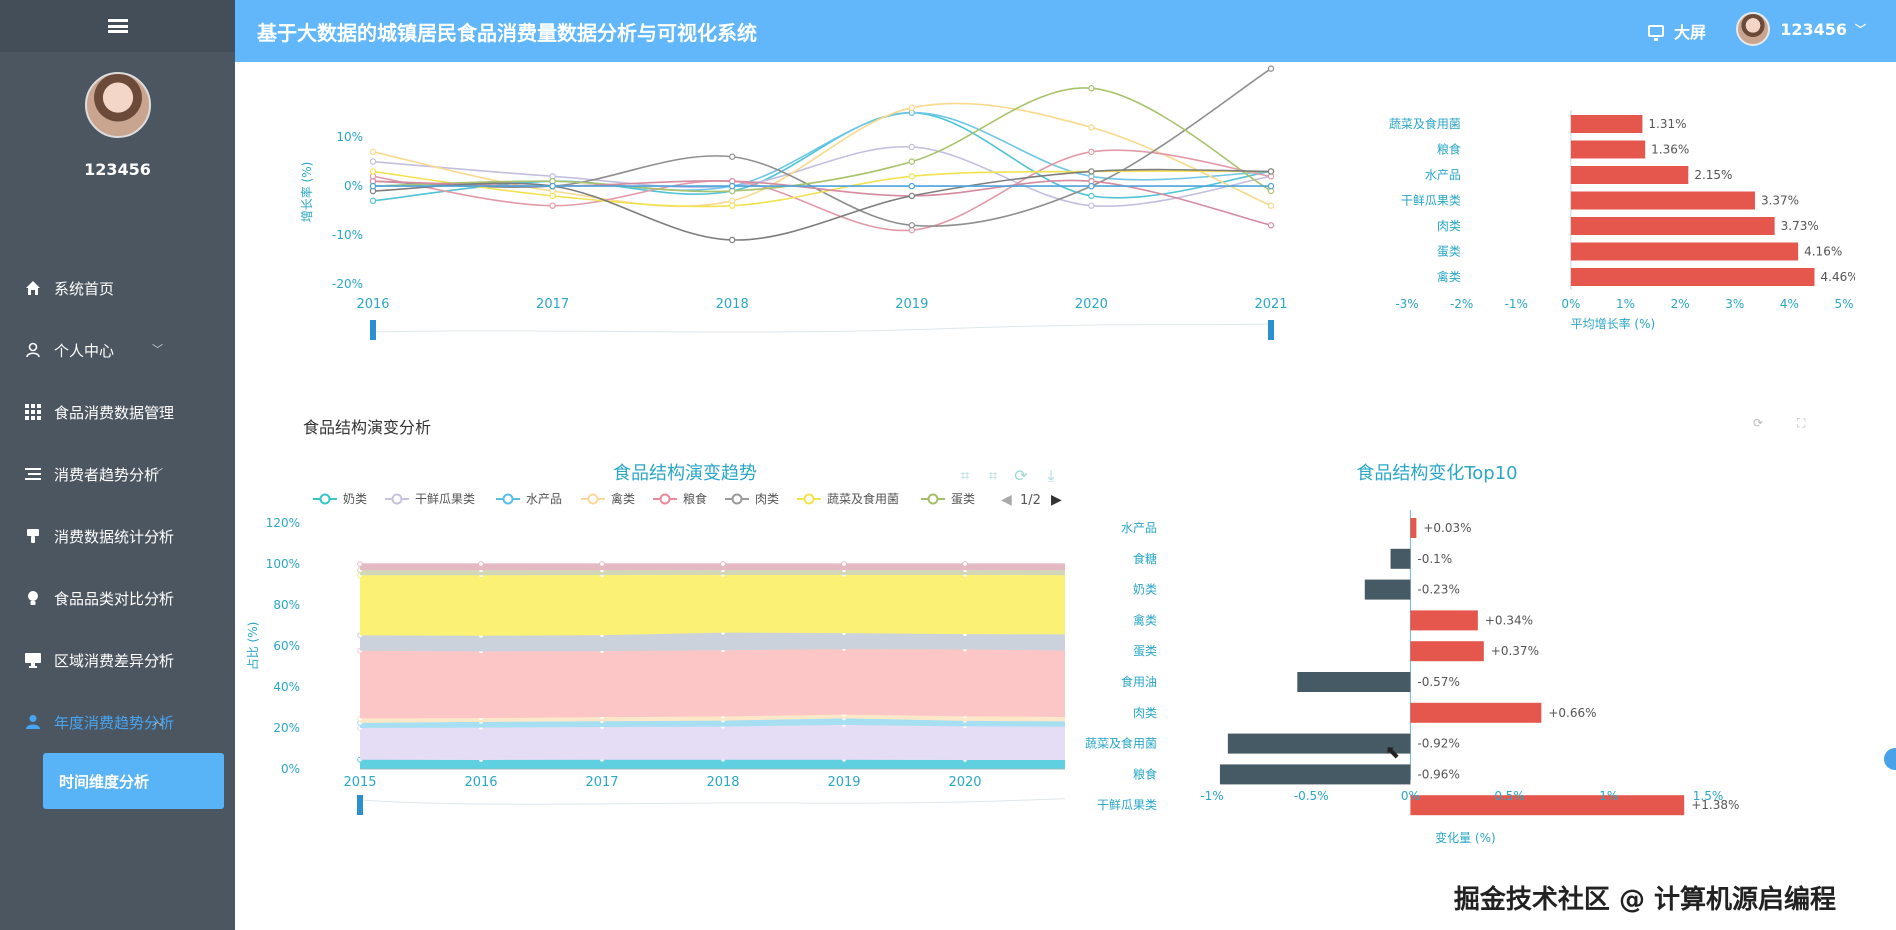 The width and height of the screenshot is (1896, 930). I want to click on y-tick-label: 0%, so click(353, 186).